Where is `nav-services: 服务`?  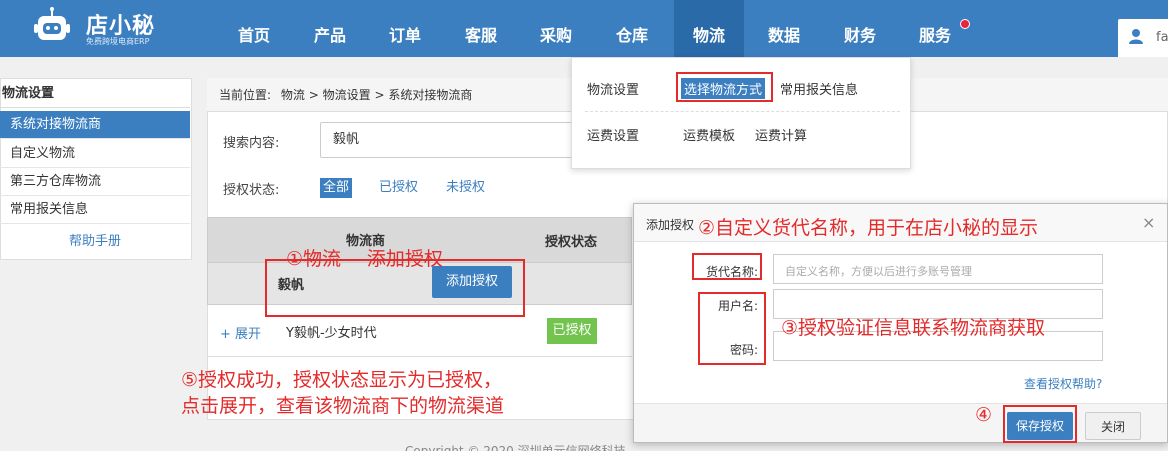
nav-services: 服务 is located at coordinates (935, 28).